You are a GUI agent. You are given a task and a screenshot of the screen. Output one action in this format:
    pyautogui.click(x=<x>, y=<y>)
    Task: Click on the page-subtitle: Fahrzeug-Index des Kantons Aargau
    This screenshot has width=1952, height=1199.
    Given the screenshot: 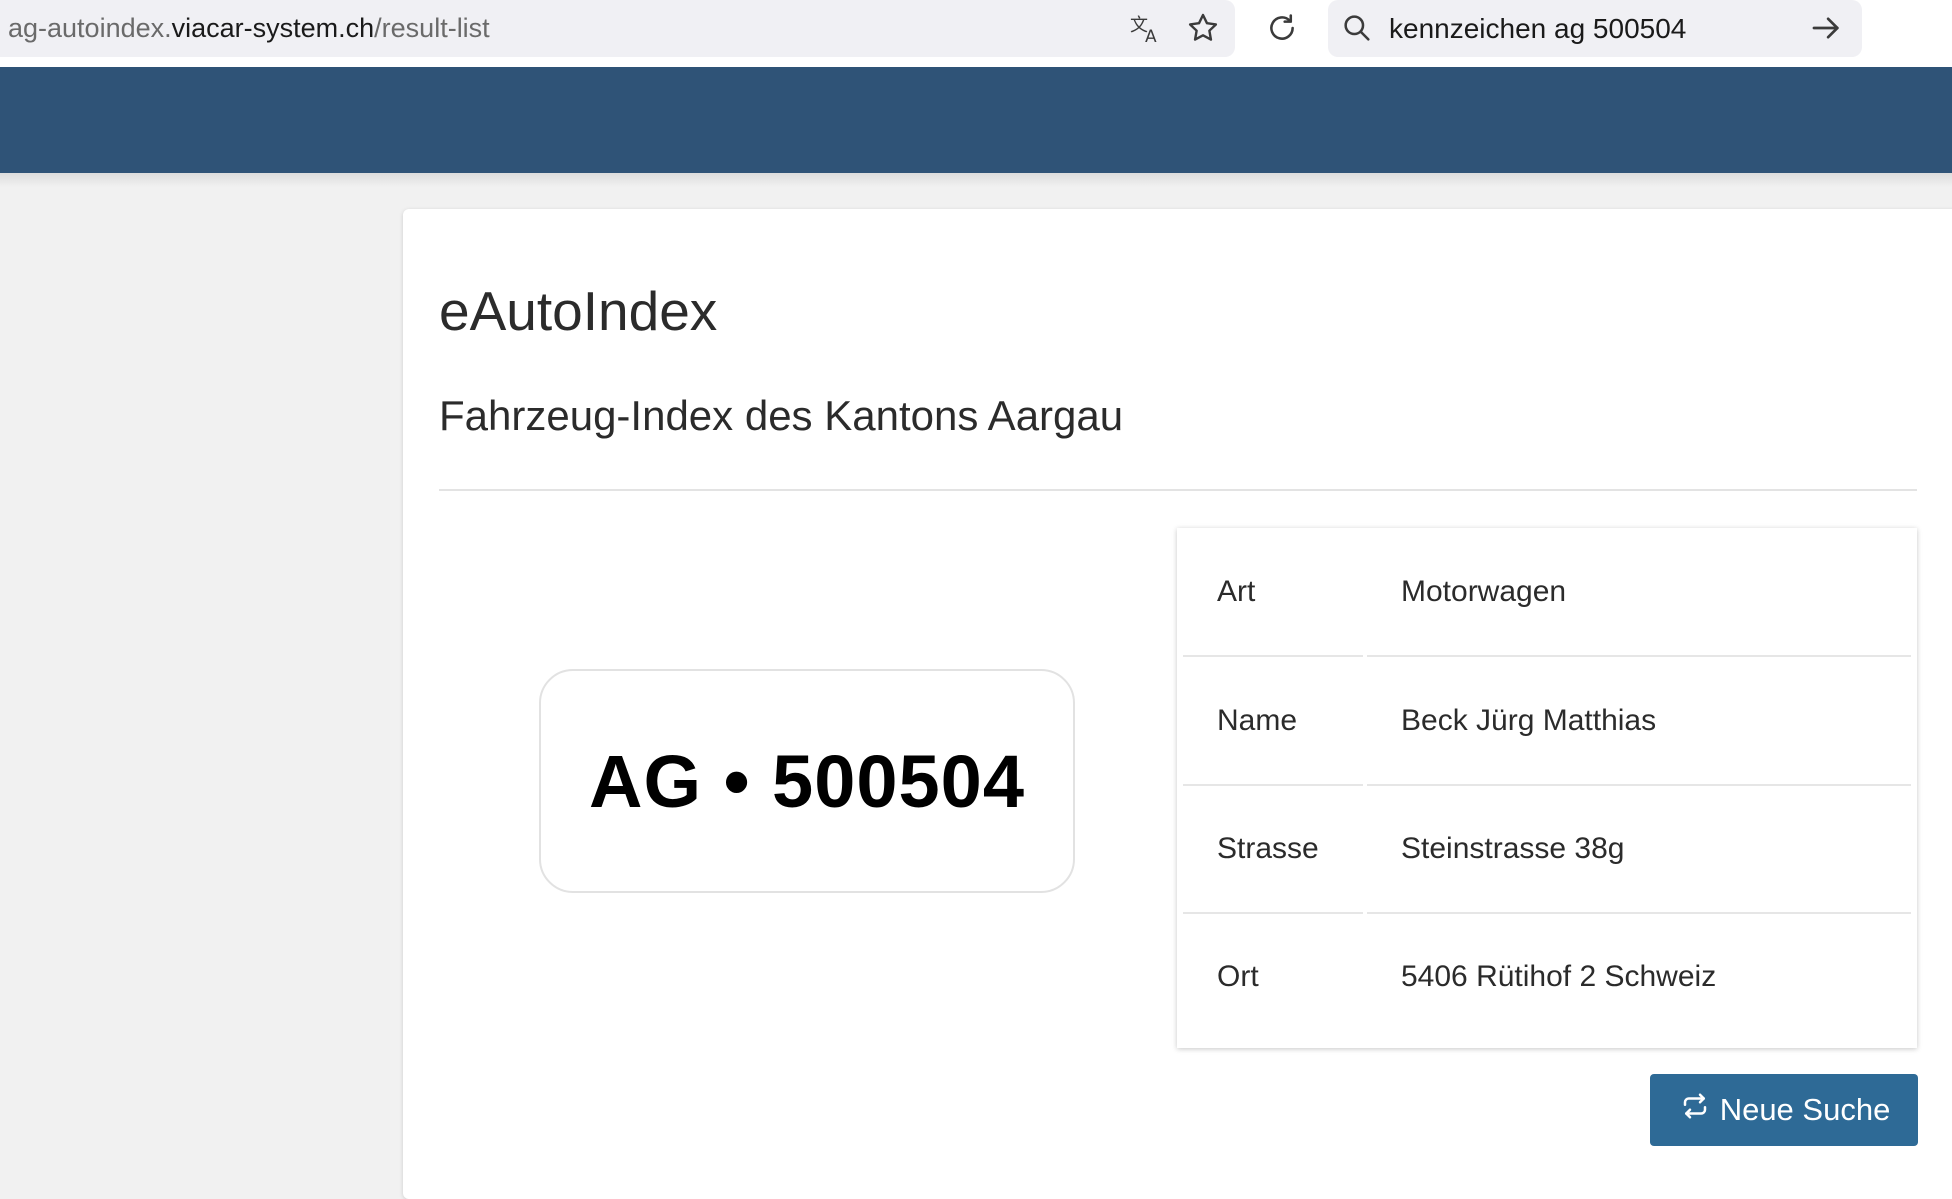 What is the action you would take?
    pyautogui.click(x=781, y=415)
    